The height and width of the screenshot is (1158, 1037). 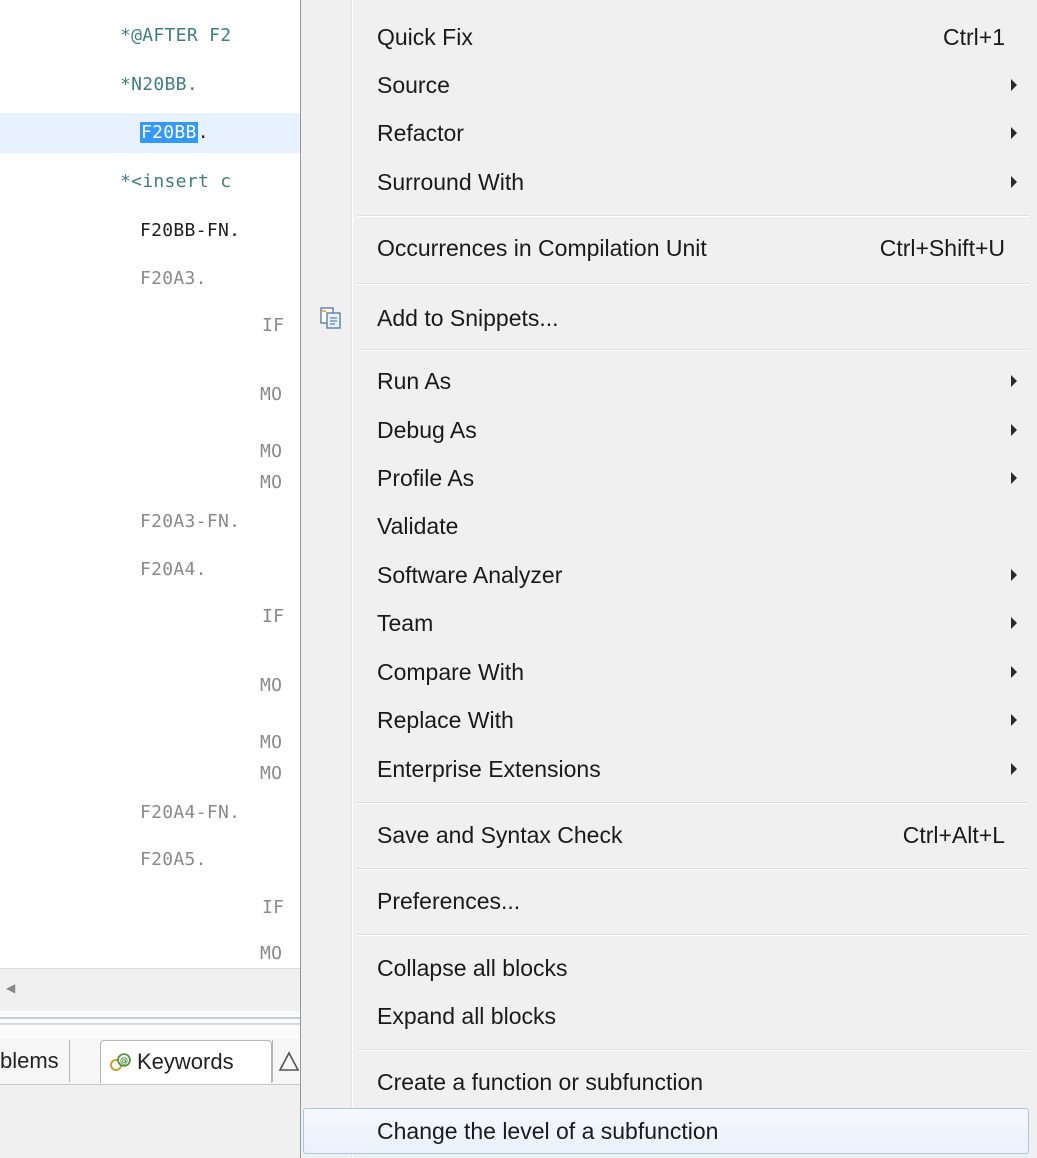 What do you see at coordinates (289, 1061) in the screenshot?
I see `warning-icon` at bounding box center [289, 1061].